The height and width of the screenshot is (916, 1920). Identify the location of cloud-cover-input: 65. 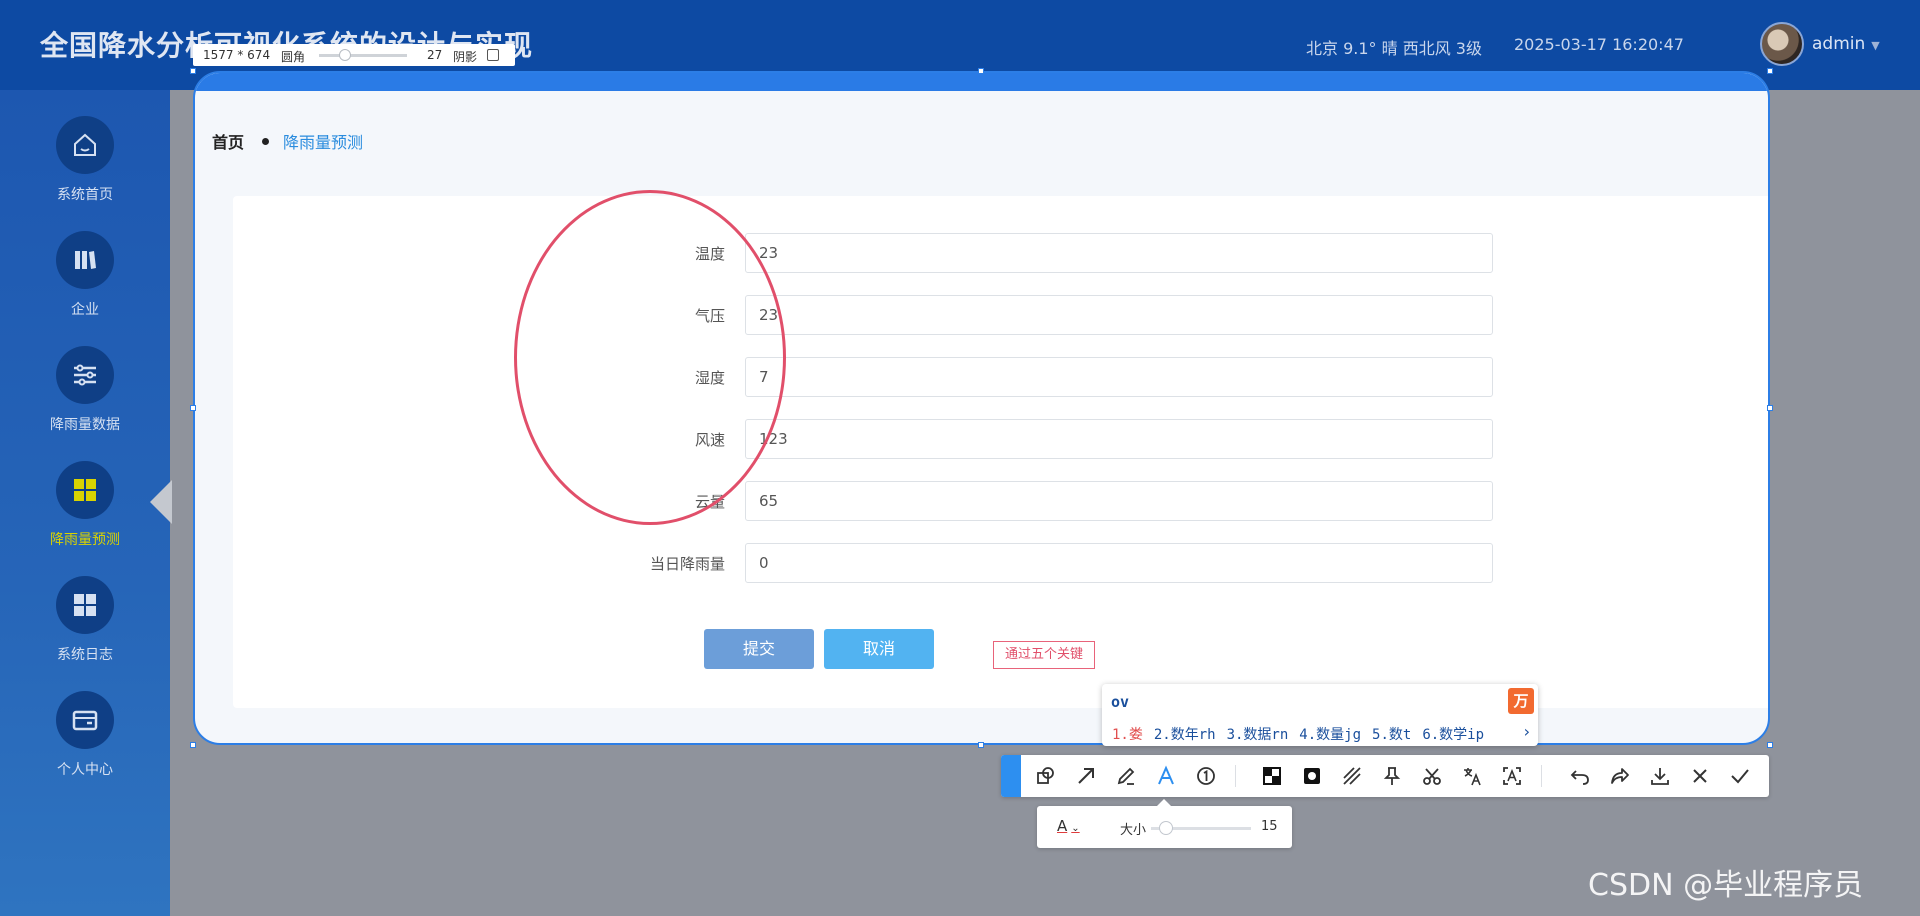
(1119, 501).